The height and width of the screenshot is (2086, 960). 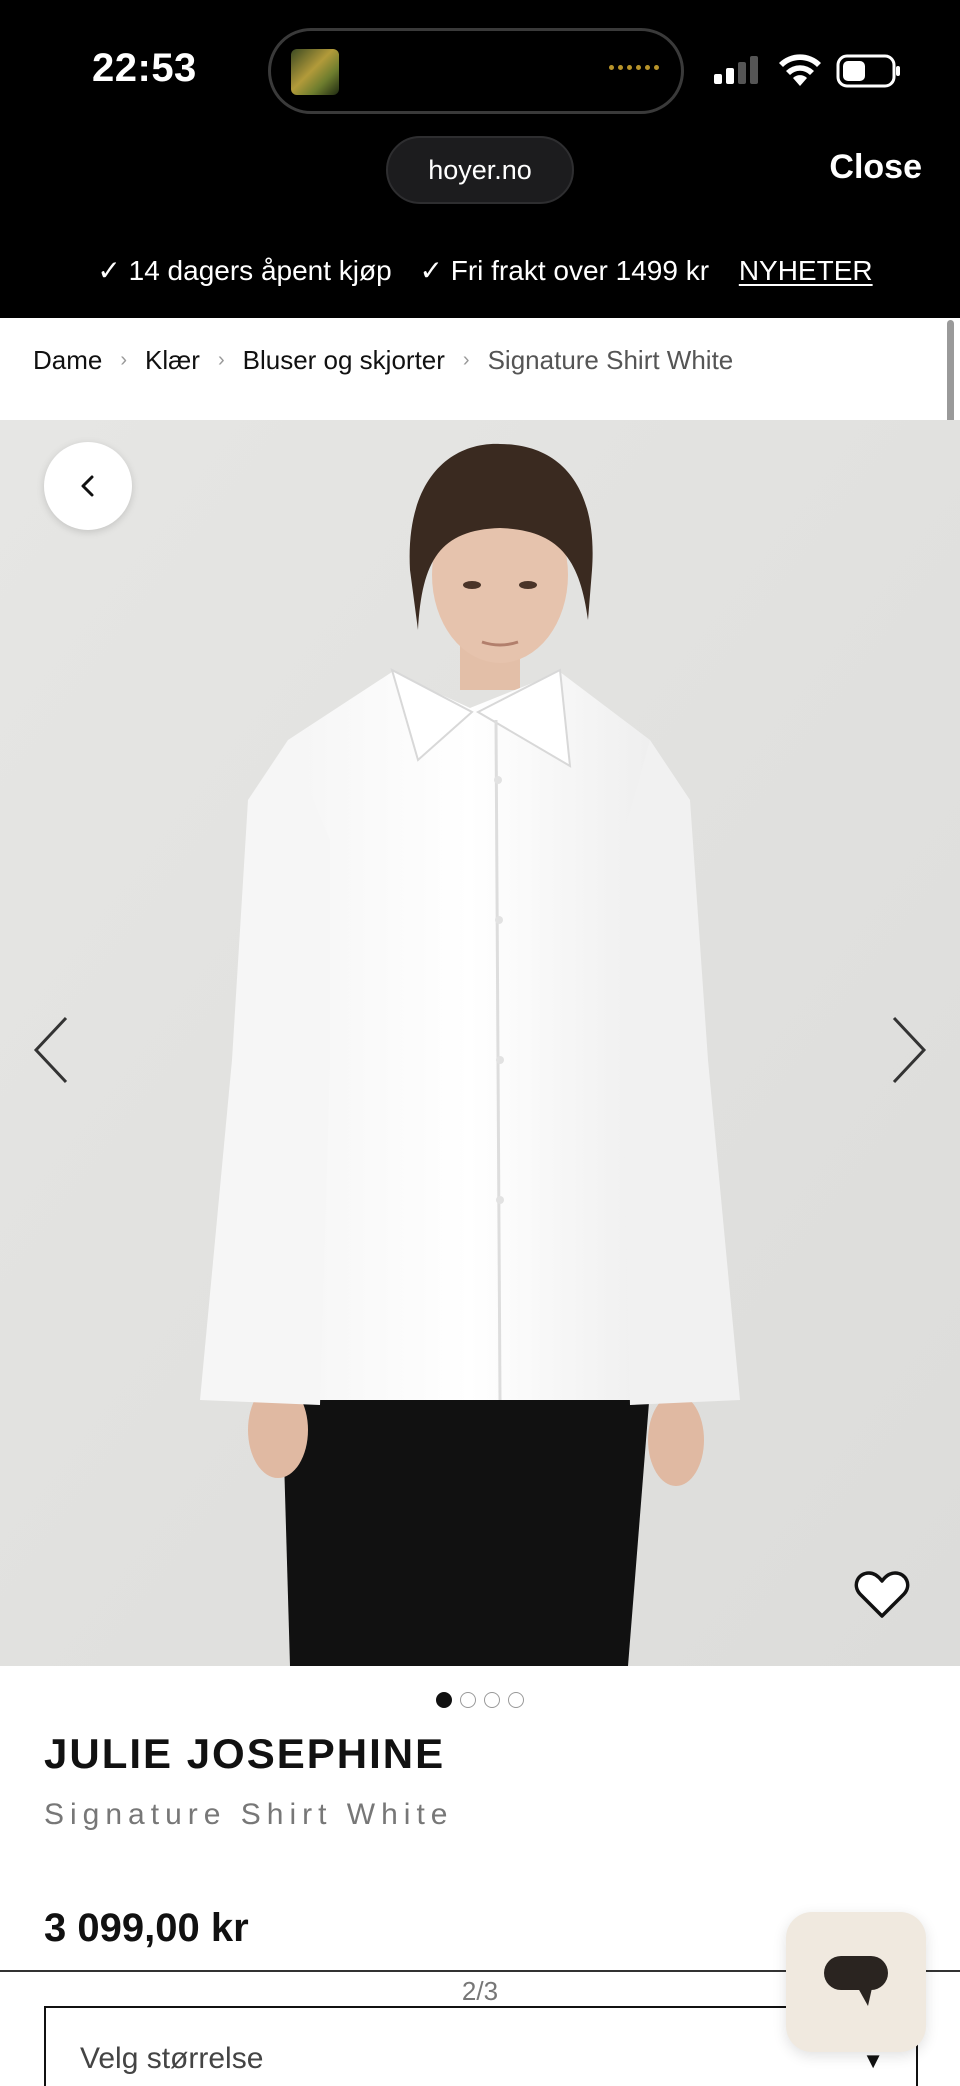 I want to click on media-thumbnail, so click(x=315, y=72).